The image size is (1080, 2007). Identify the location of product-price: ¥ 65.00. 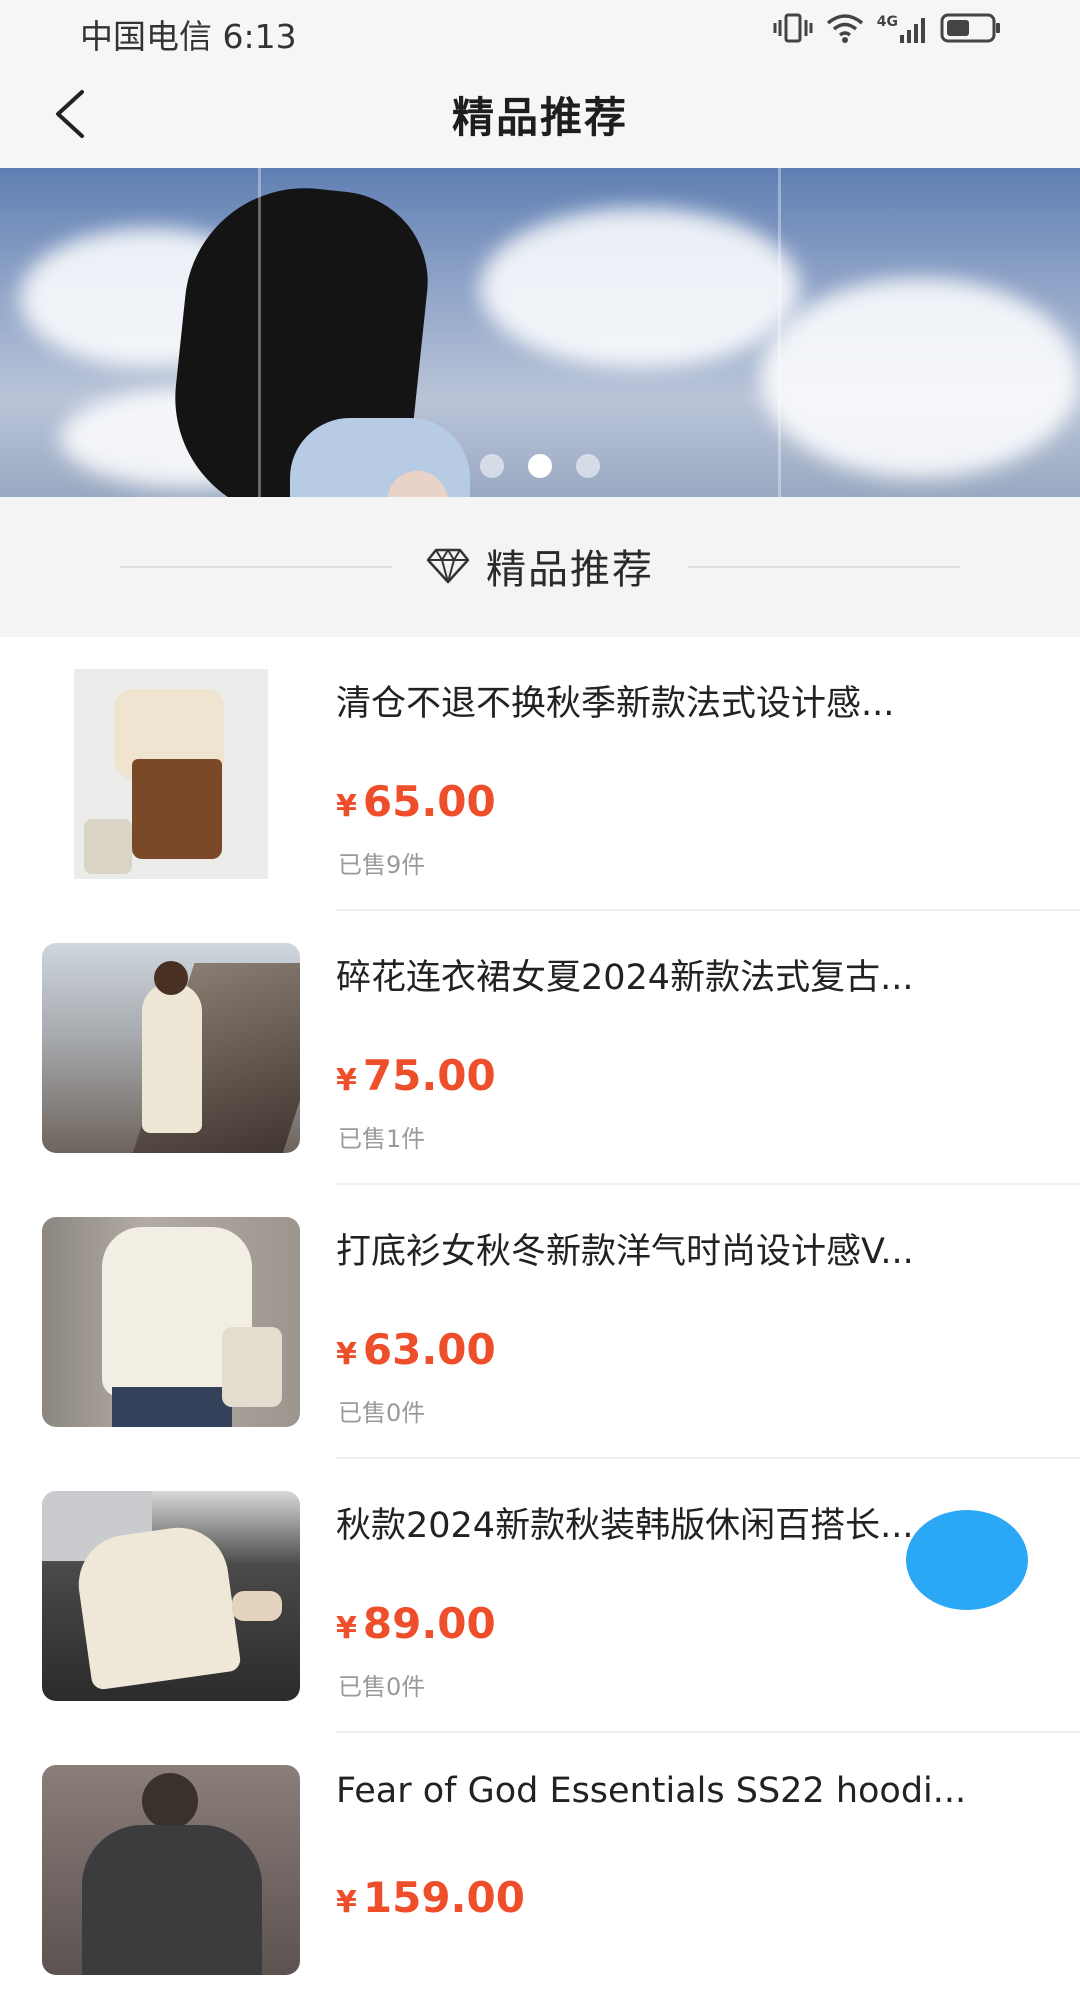
(416, 801).